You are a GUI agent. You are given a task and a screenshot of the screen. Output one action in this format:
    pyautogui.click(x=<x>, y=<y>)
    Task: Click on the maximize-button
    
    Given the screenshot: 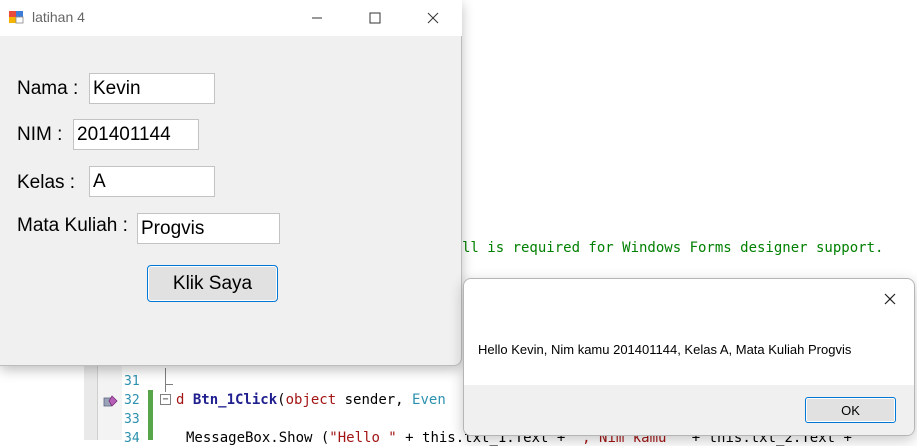 What is the action you would take?
    pyautogui.click(x=375, y=18)
    